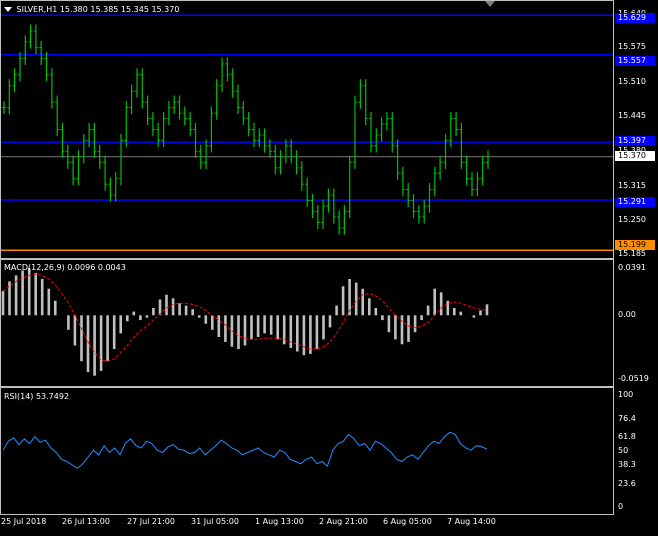 This screenshot has height=536, width=658. Describe the element at coordinates (621, 506) in the screenshot. I see `rsi-axis-tick: 0` at that location.